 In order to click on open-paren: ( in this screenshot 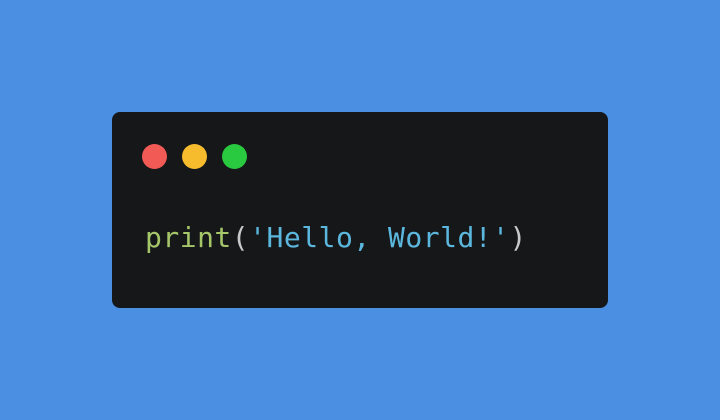, I will do `click(240, 237)`.